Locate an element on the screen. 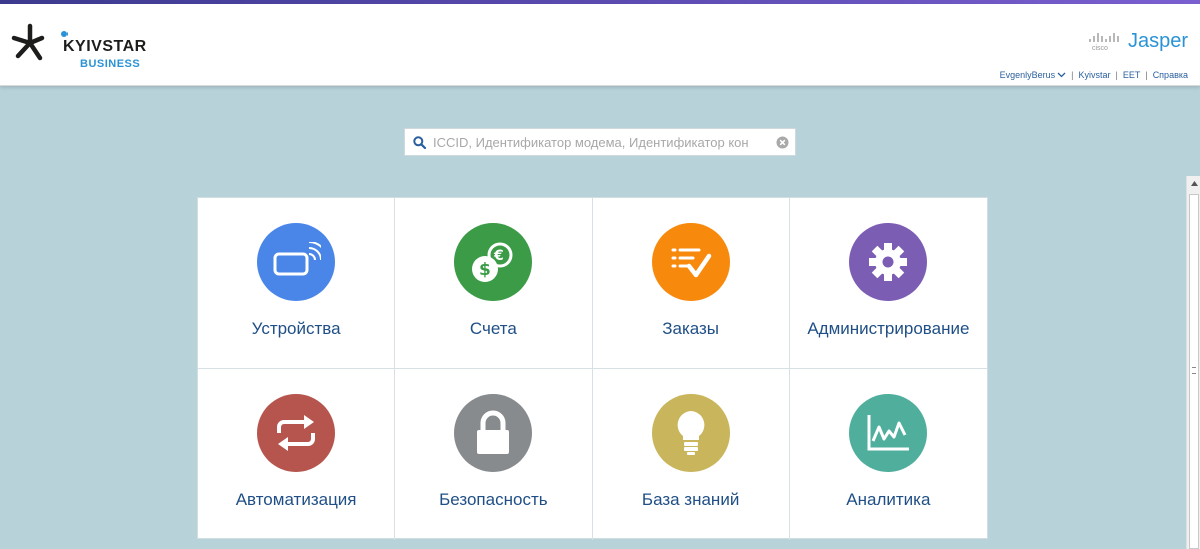 The width and height of the screenshot is (1200, 549). nav-link-kyivstar: Kyivstar is located at coordinates (1094, 75).